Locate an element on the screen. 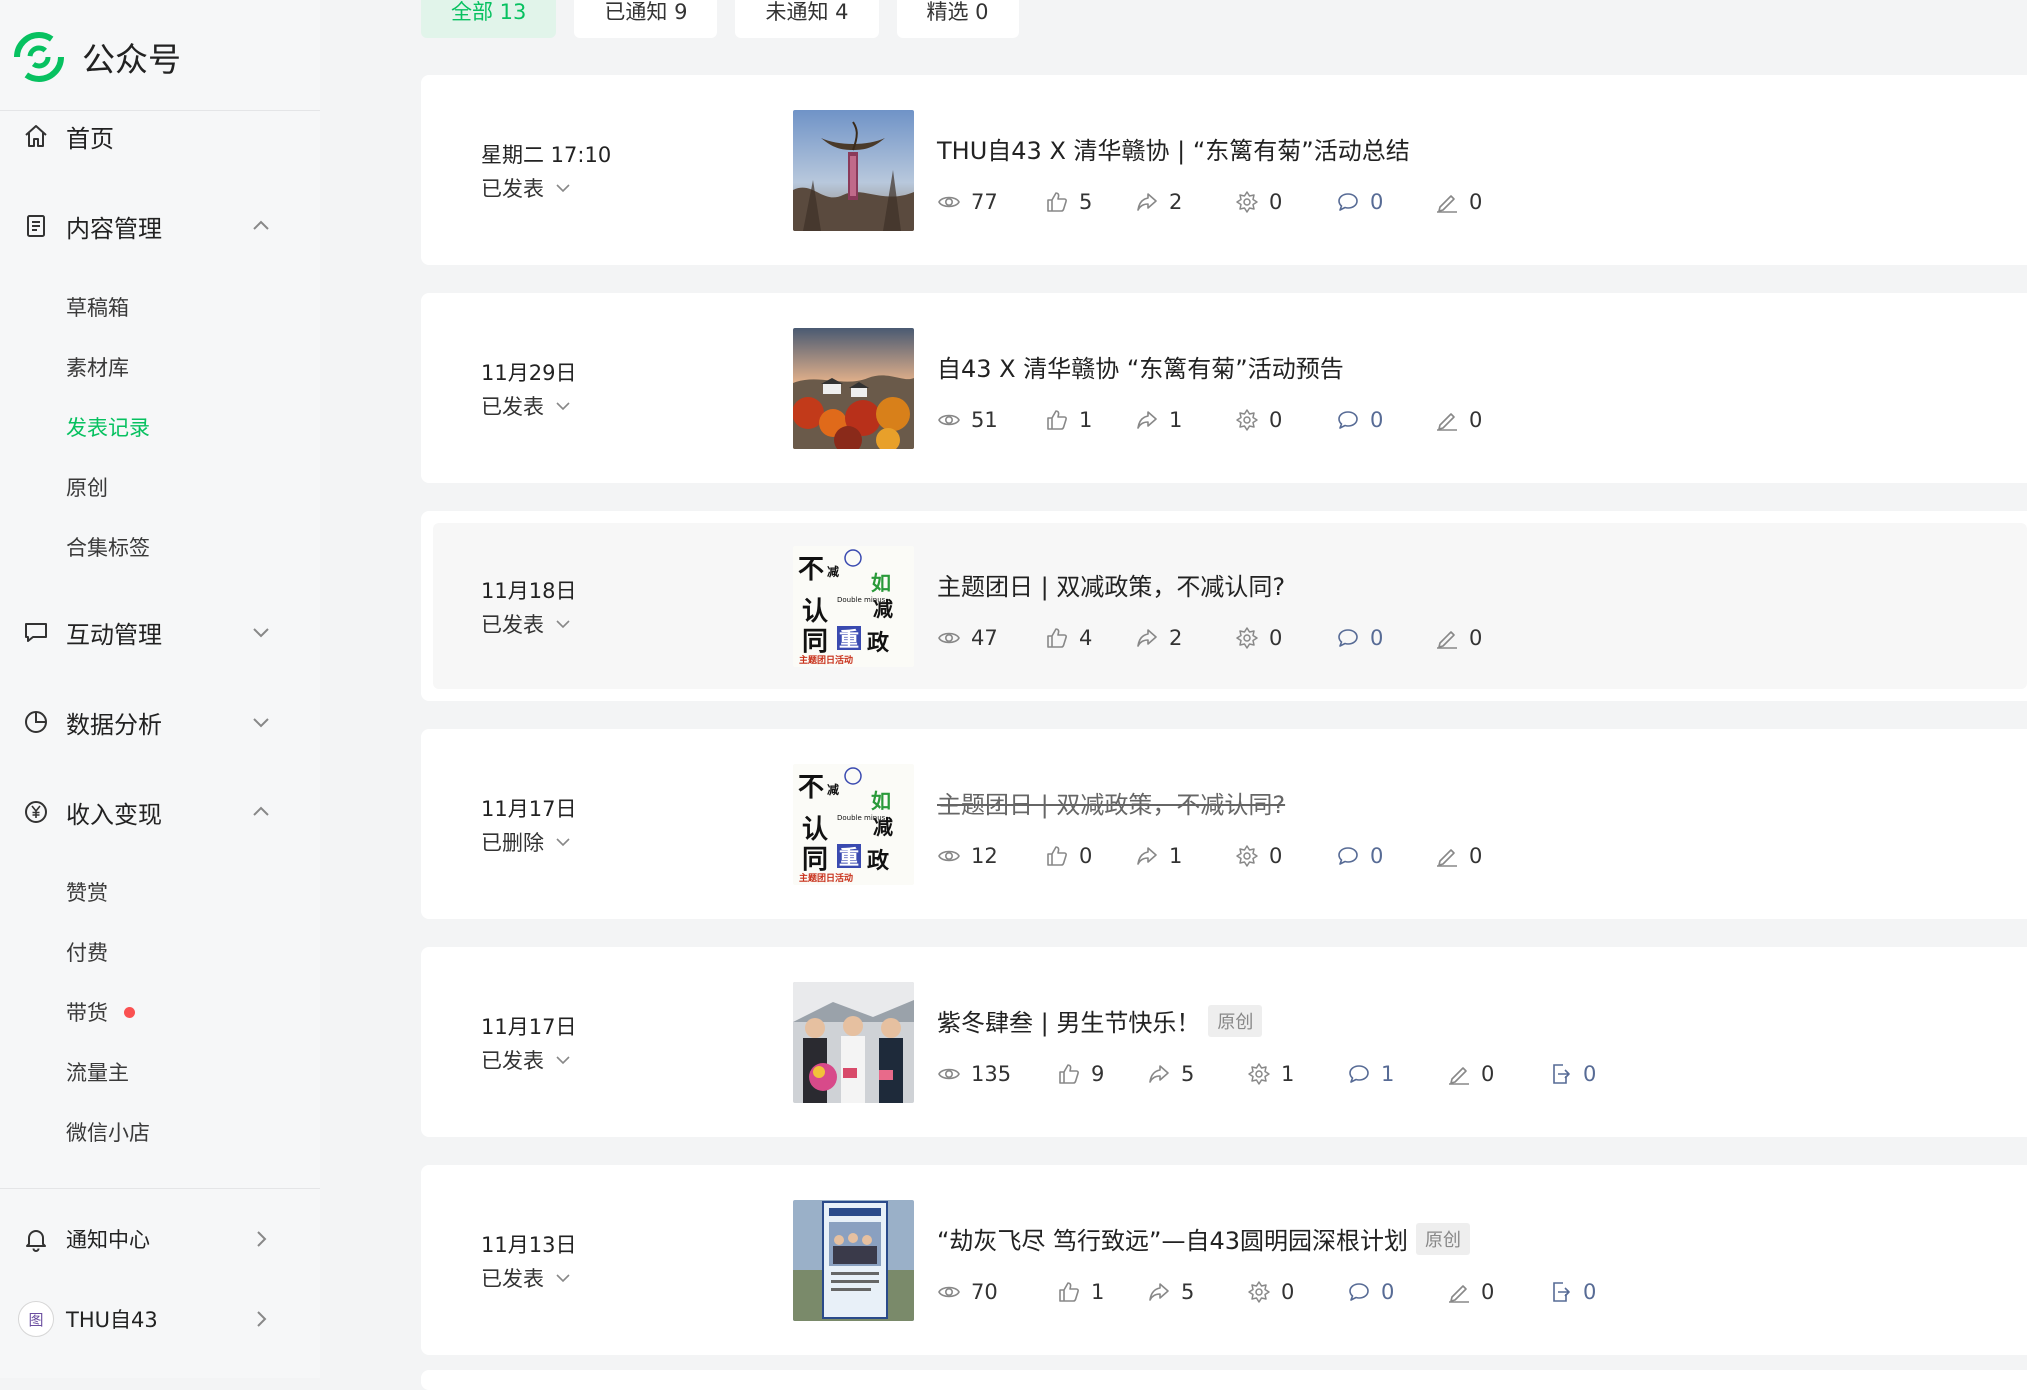  article-card: 11月17日 已发表 紫冬肆叁 | 男生节快乐！ 原创 135 9 5 1 1 0 0 is located at coordinates (1224, 1042).